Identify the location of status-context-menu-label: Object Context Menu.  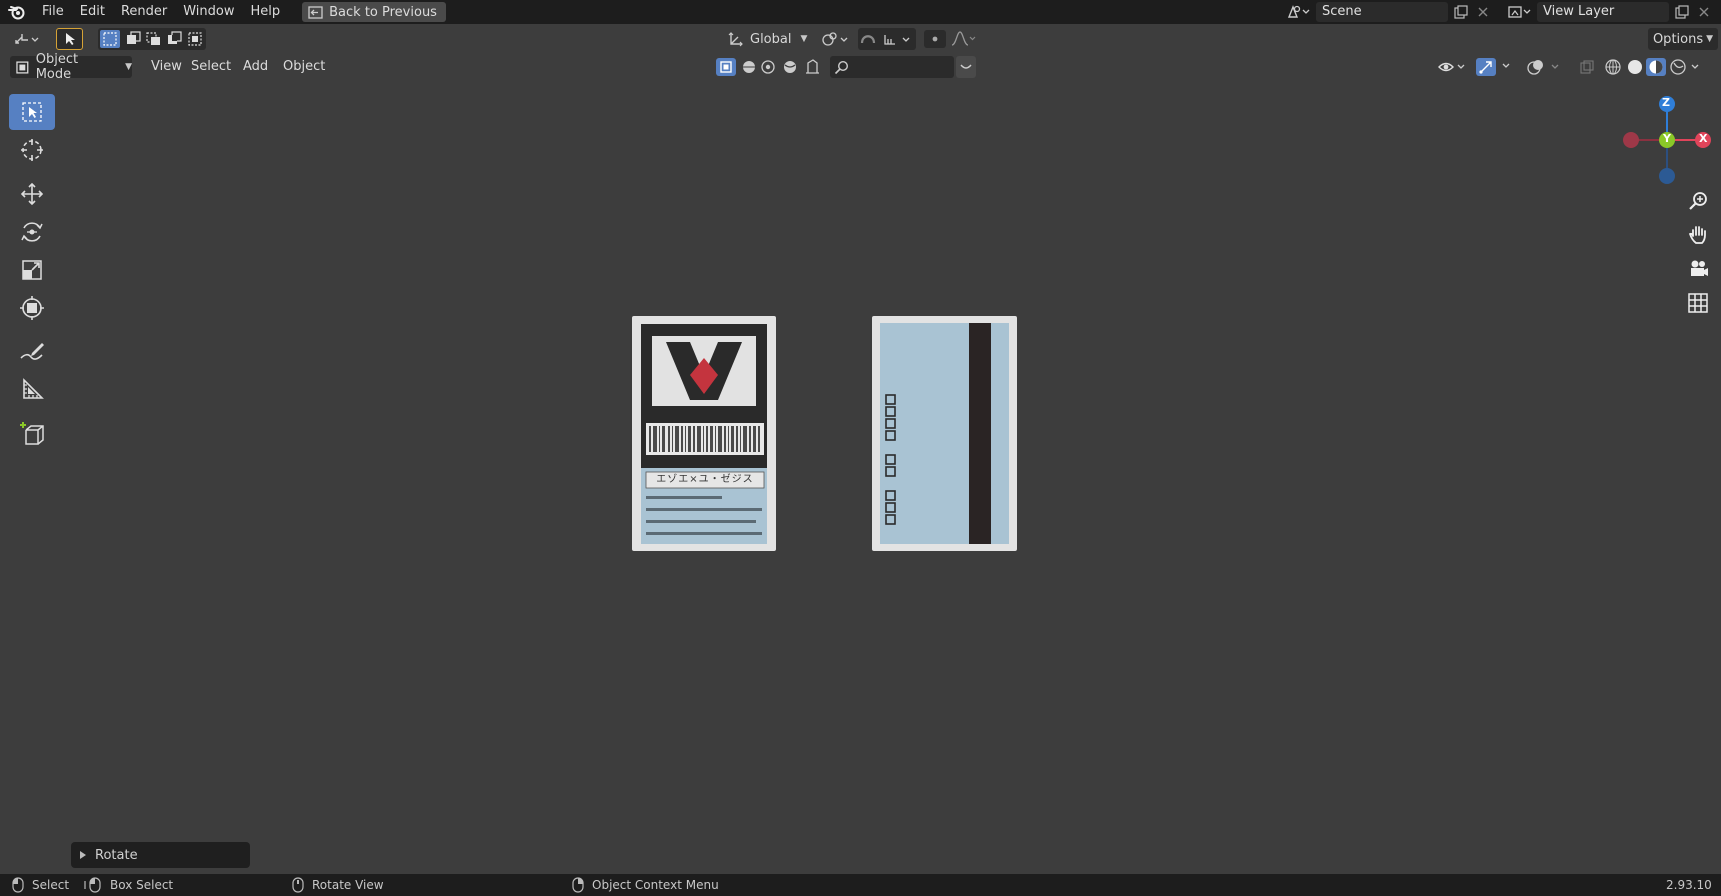
(655, 885).